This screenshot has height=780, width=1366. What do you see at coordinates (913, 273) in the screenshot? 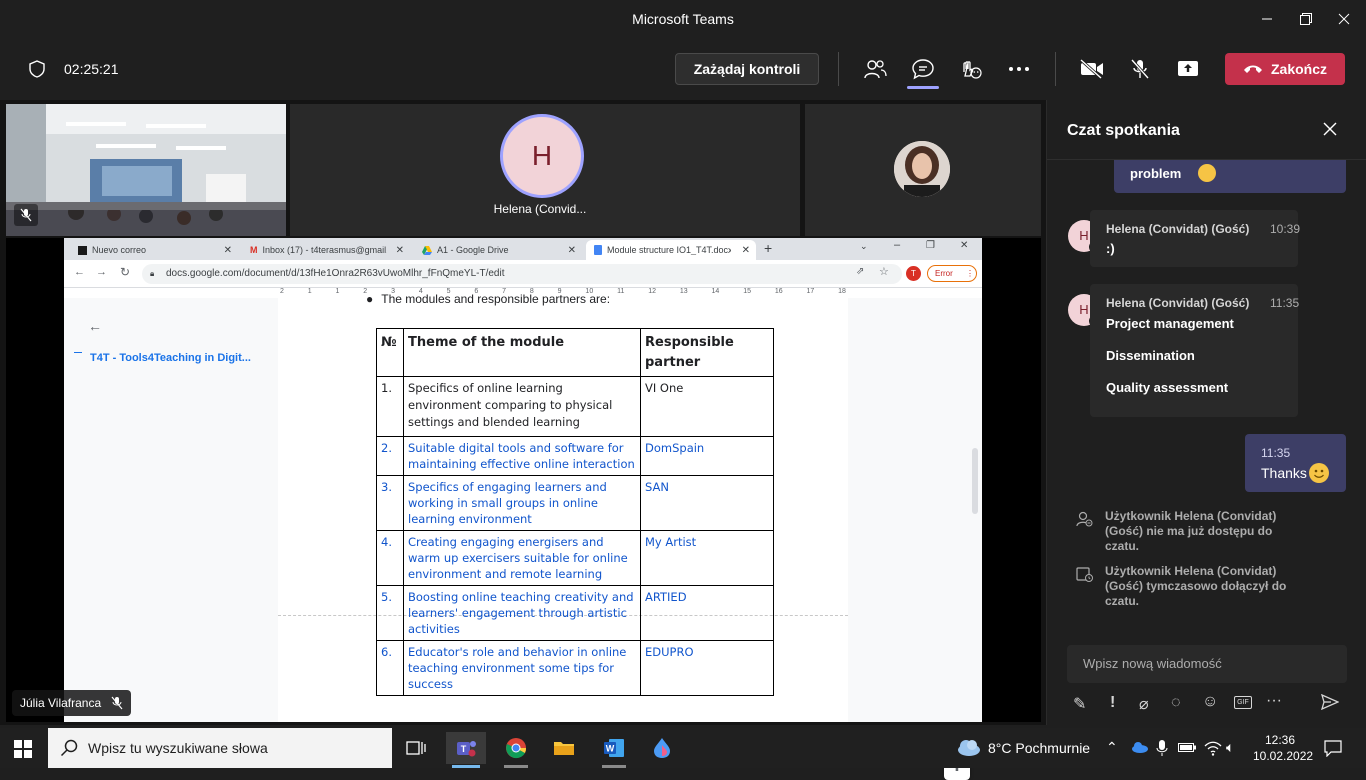
I see `profile-avatar: T` at bounding box center [913, 273].